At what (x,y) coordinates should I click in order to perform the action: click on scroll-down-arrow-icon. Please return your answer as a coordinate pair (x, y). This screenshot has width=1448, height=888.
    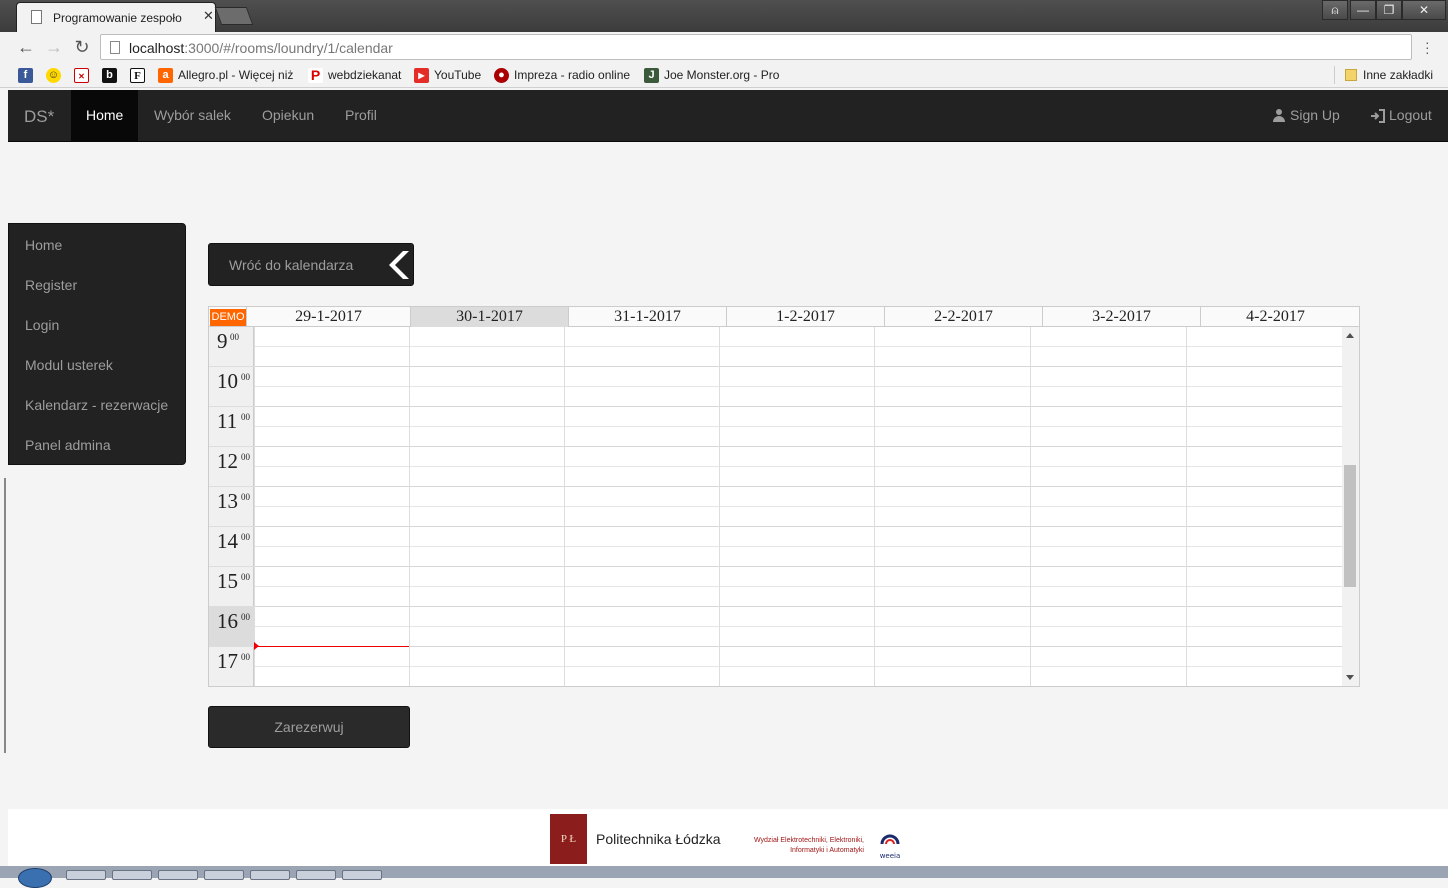
    Looking at the image, I should click on (1350, 677).